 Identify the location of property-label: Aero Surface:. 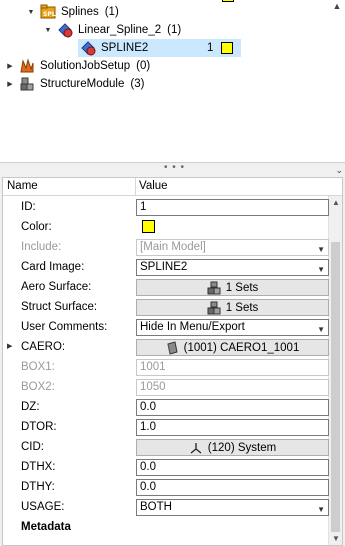
(56, 287).